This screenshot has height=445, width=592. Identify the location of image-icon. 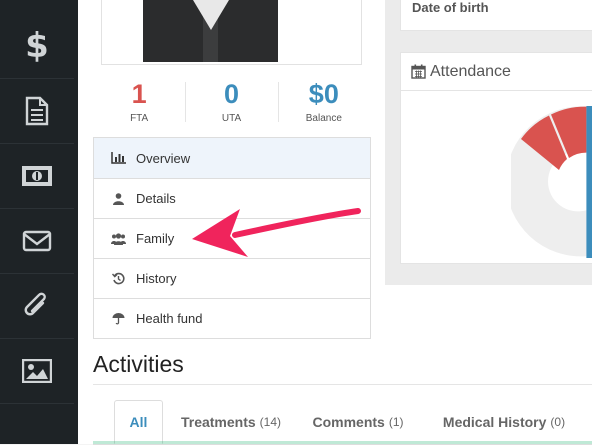
(37, 371).